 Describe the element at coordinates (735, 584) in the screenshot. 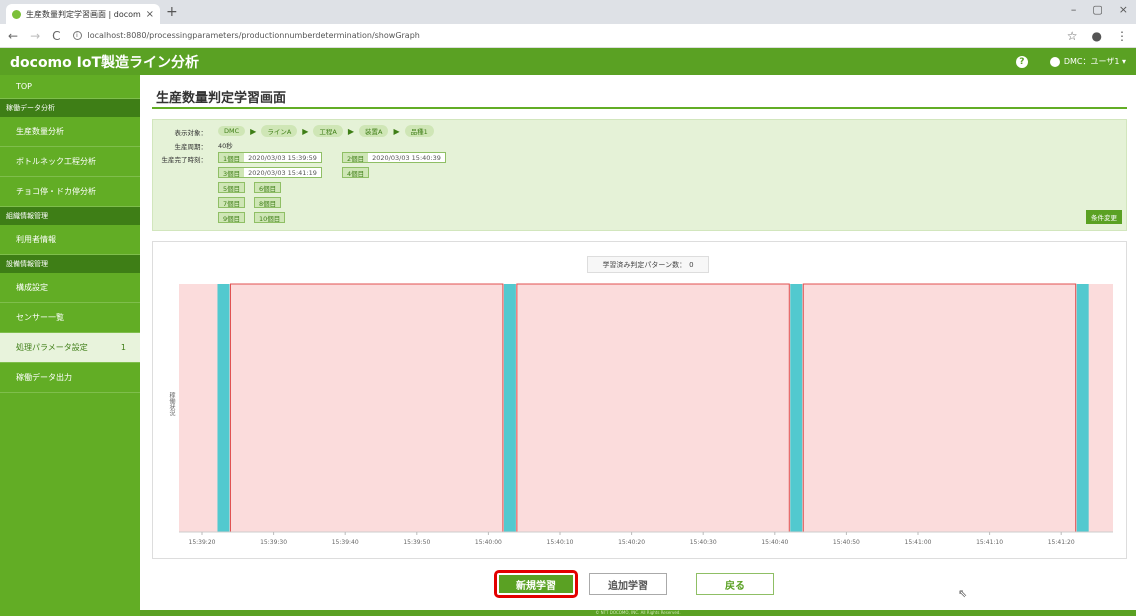

I see `back-button: 戻る` at that location.